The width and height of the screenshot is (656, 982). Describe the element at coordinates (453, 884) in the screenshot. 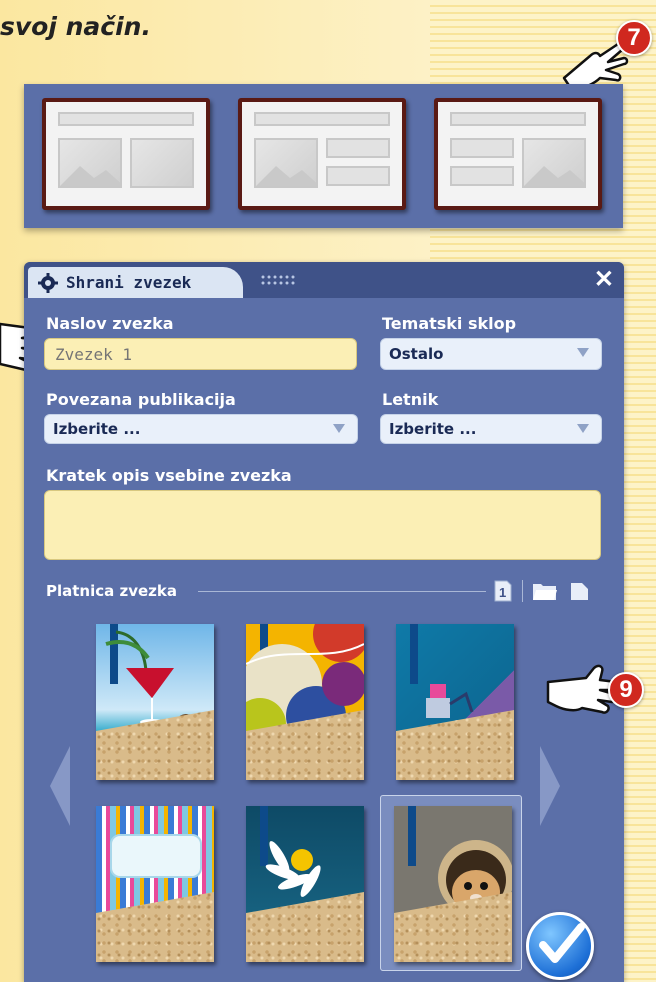

I see `cover-hamster` at that location.